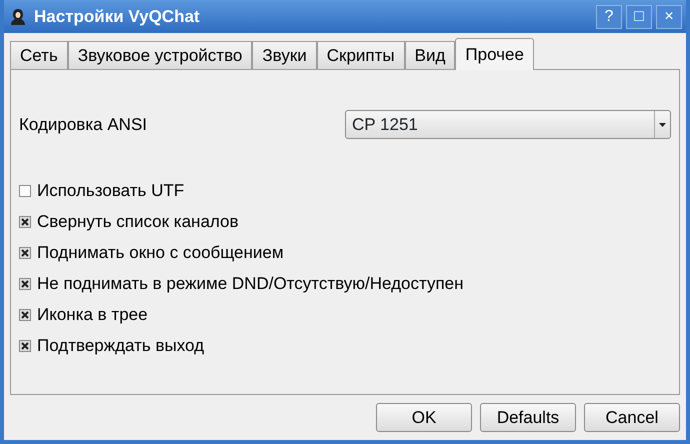  Describe the element at coordinates (120, 345) in the screenshot. I see `checkbox-label: Подтверждать выход` at that location.